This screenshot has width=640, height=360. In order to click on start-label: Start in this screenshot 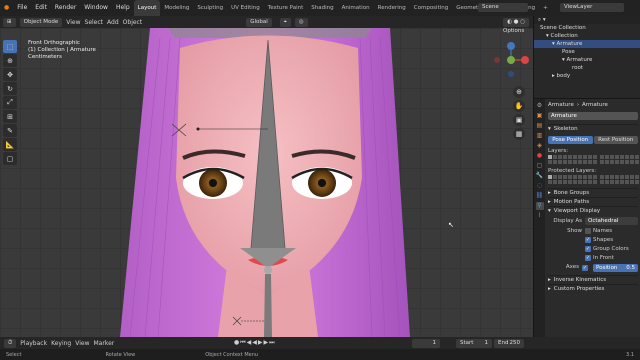, I will do `click(467, 343)`.